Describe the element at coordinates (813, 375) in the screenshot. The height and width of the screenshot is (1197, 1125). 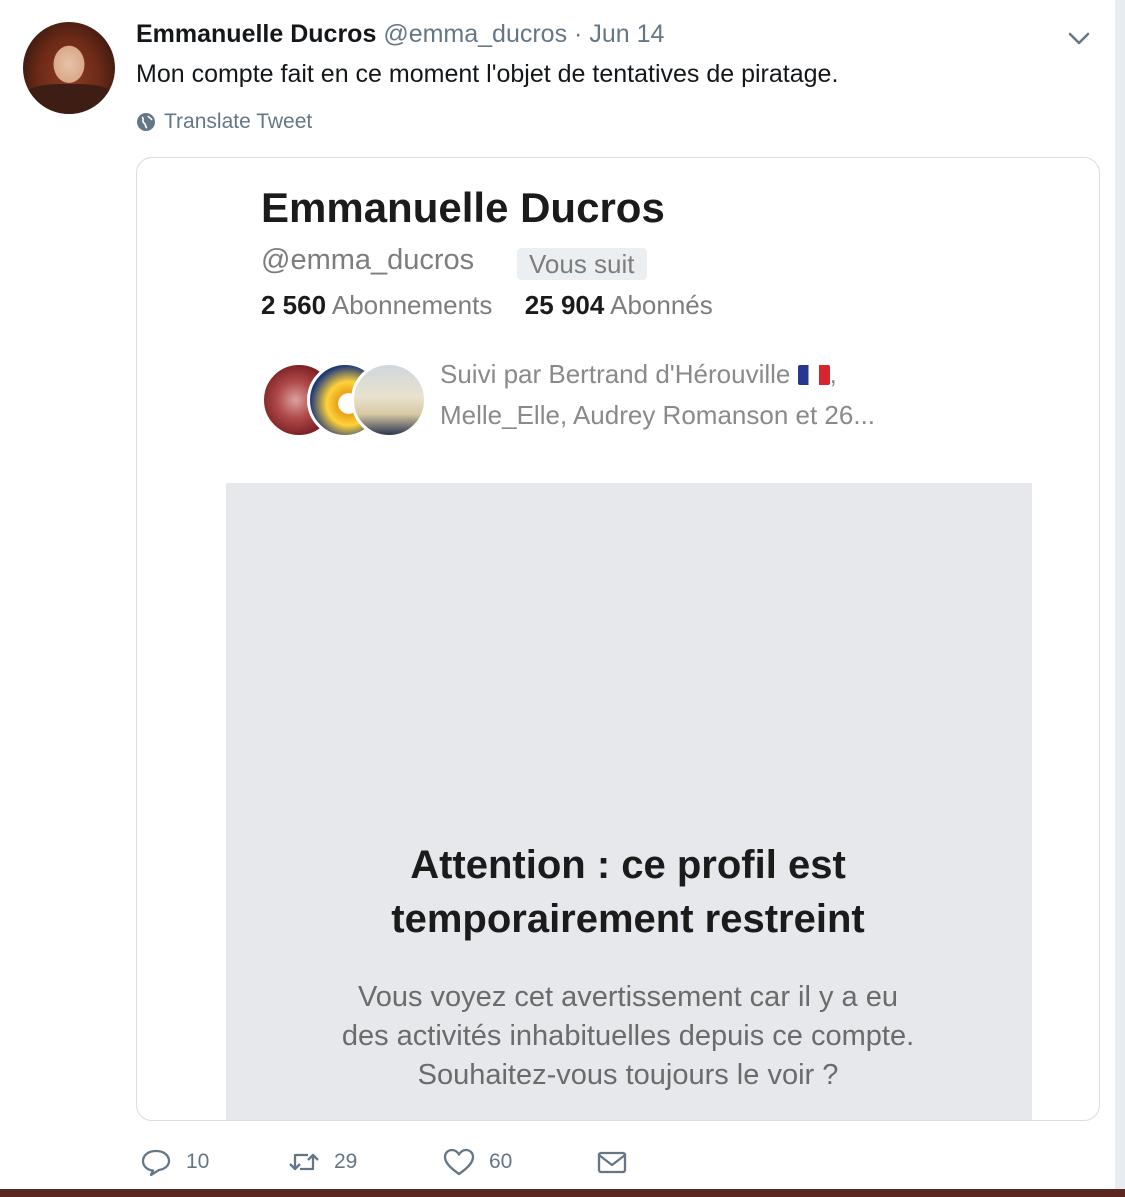
I see `flag-fr-icon` at that location.